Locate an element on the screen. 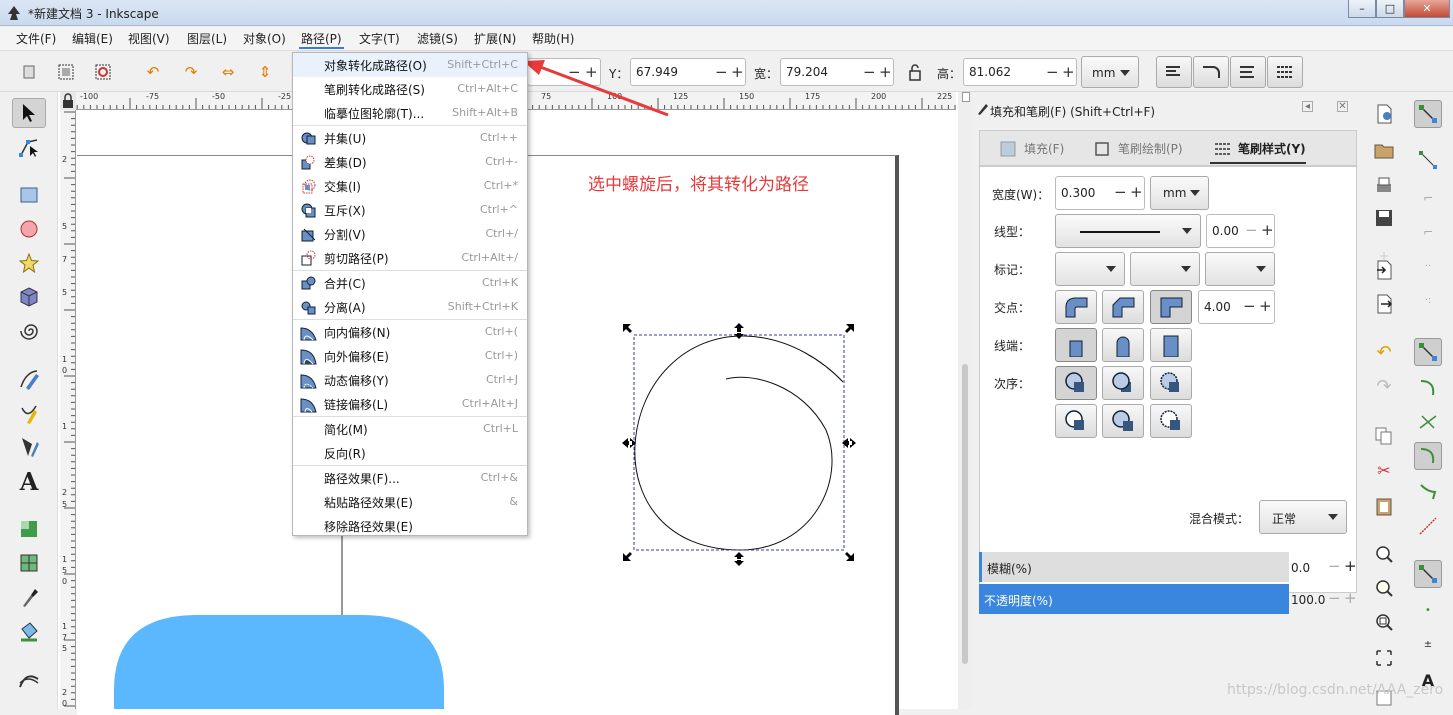  width-increment: + is located at coordinates (885, 72).